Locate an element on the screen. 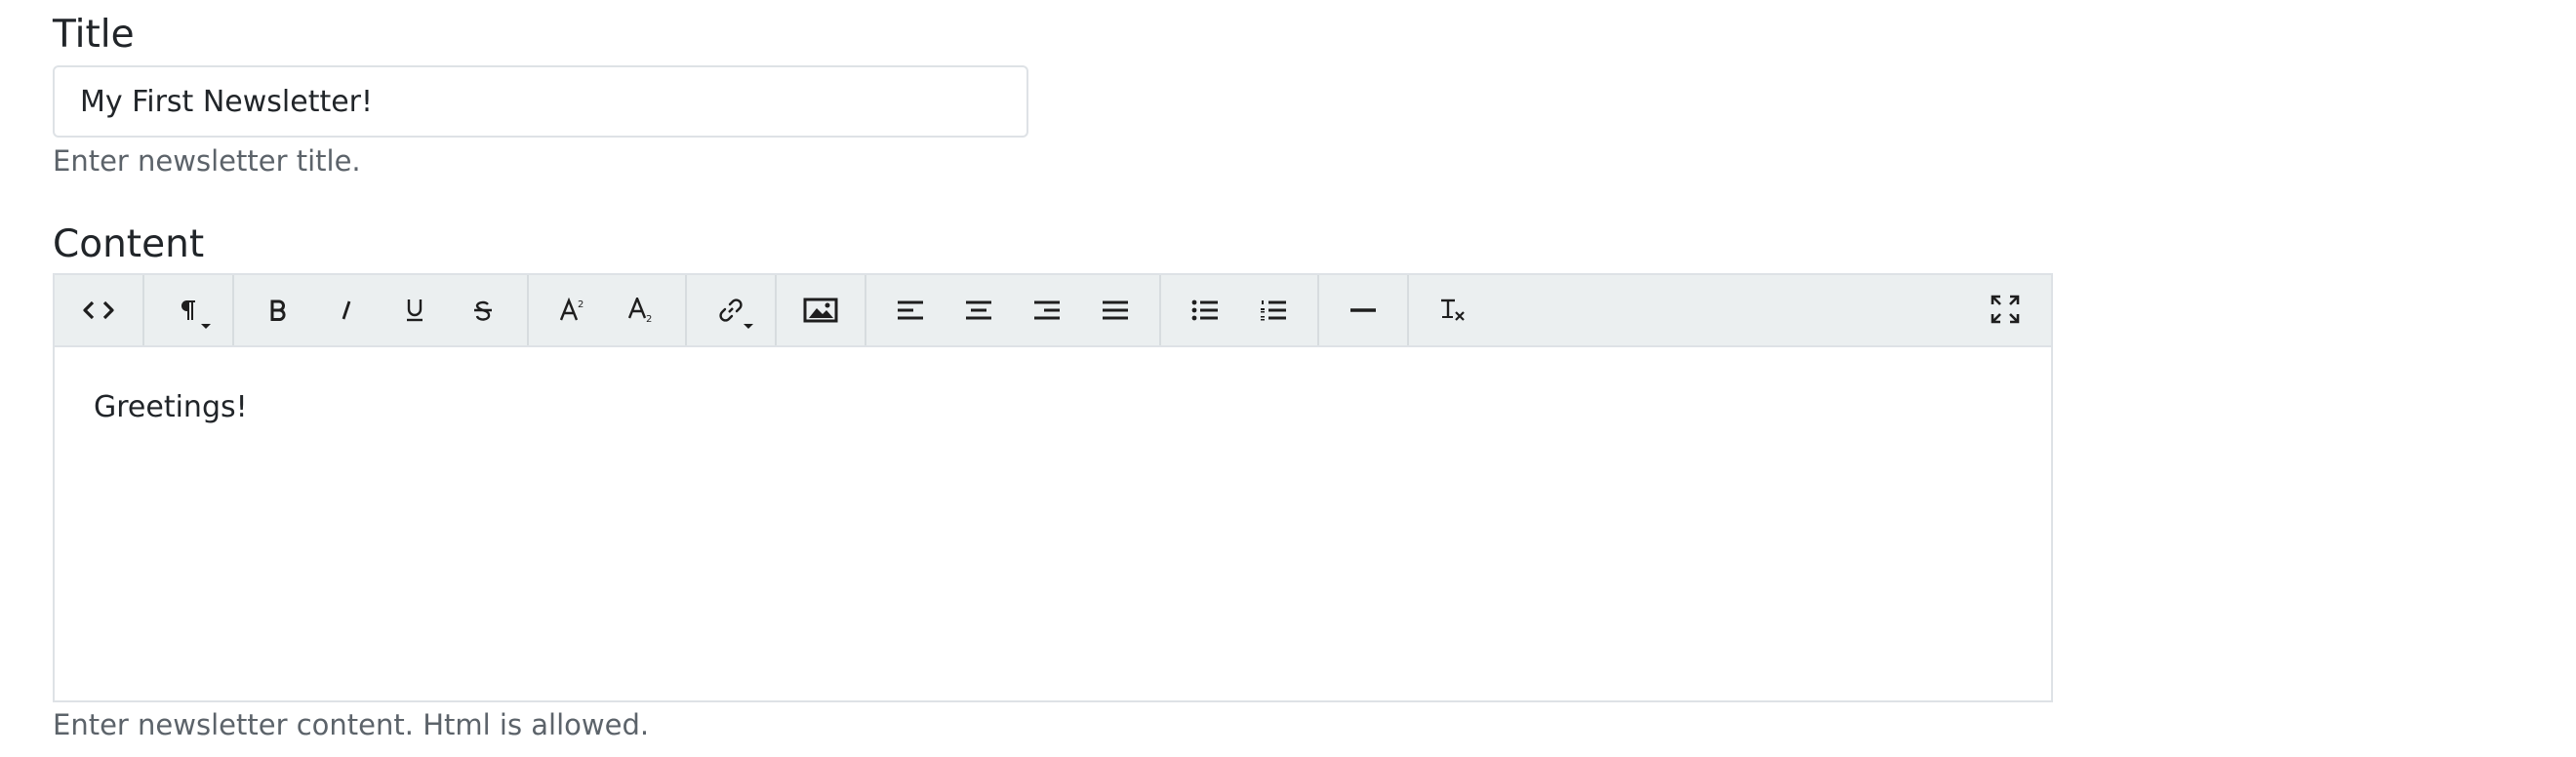 The height and width of the screenshot is (757, 2576). link-button is located at coordinates (731, 310).